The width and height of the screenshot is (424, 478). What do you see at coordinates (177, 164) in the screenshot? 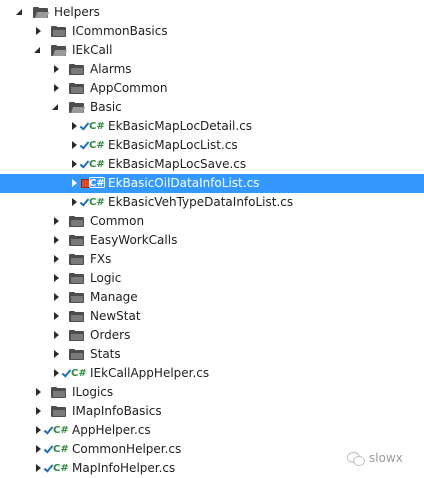
I see `tree-item-label: EkBasicMapLocSave.cs` at bounding box center [177, 164].